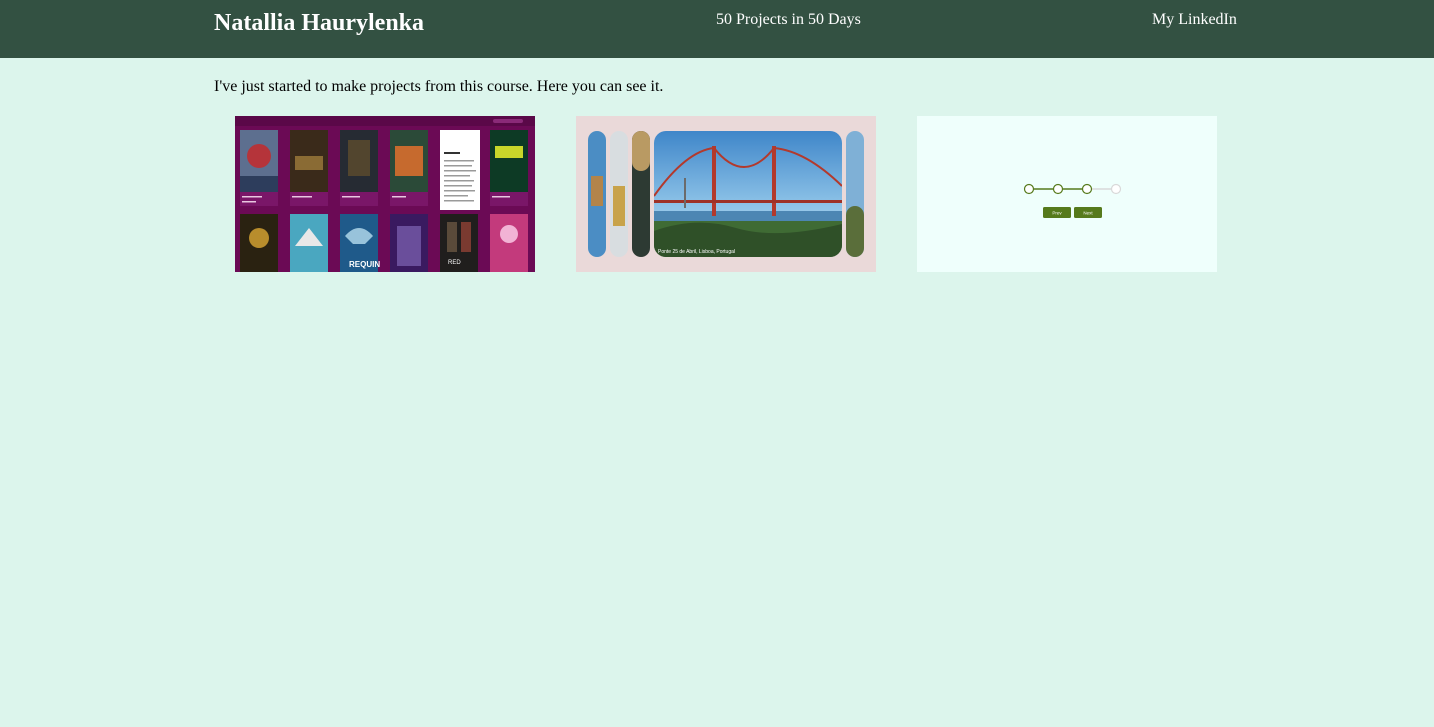  I want to click on movie-app-thumbnail: REQUIN RED, so click(385, 194).